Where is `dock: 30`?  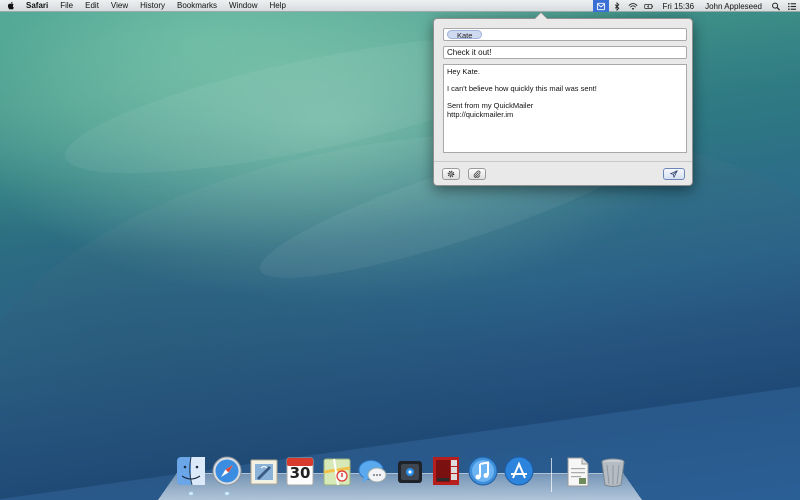
dock: 30 is located at coordinates (403, 474).